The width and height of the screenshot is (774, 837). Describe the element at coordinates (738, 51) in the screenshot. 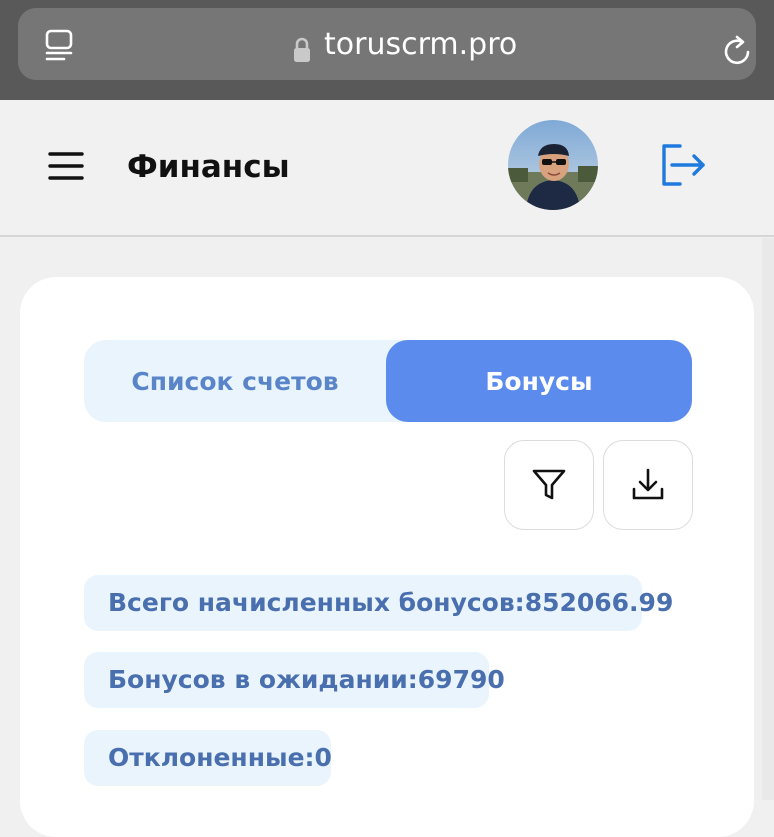

I see `reload-icon` at that location.